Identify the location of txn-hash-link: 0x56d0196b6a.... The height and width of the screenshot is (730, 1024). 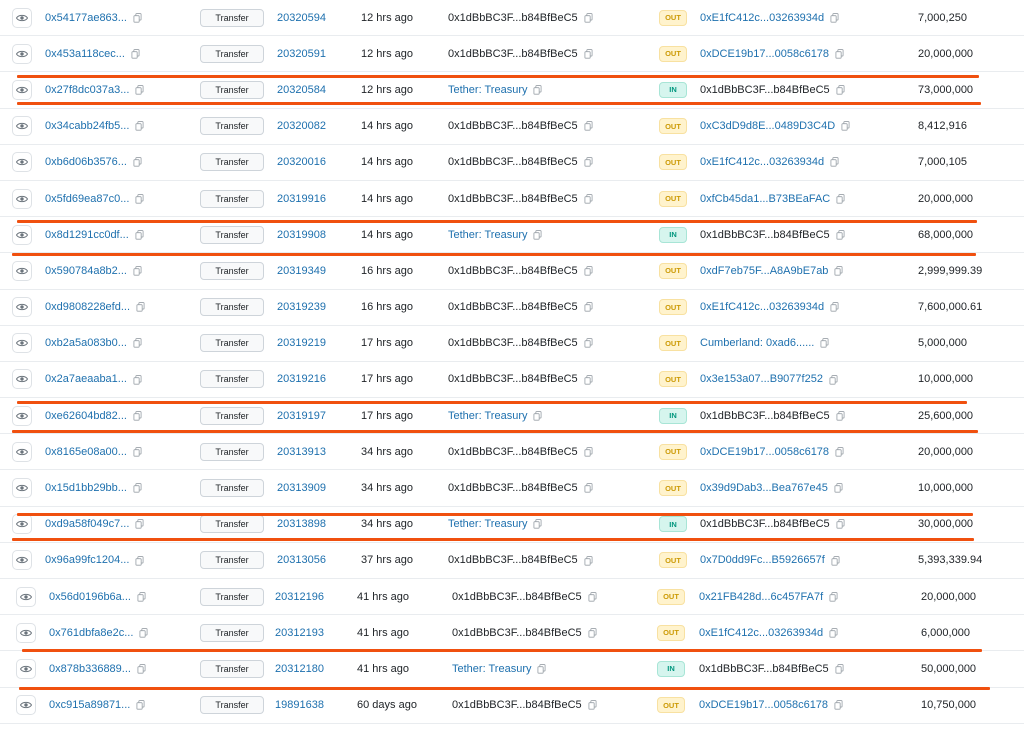
(90, 597).